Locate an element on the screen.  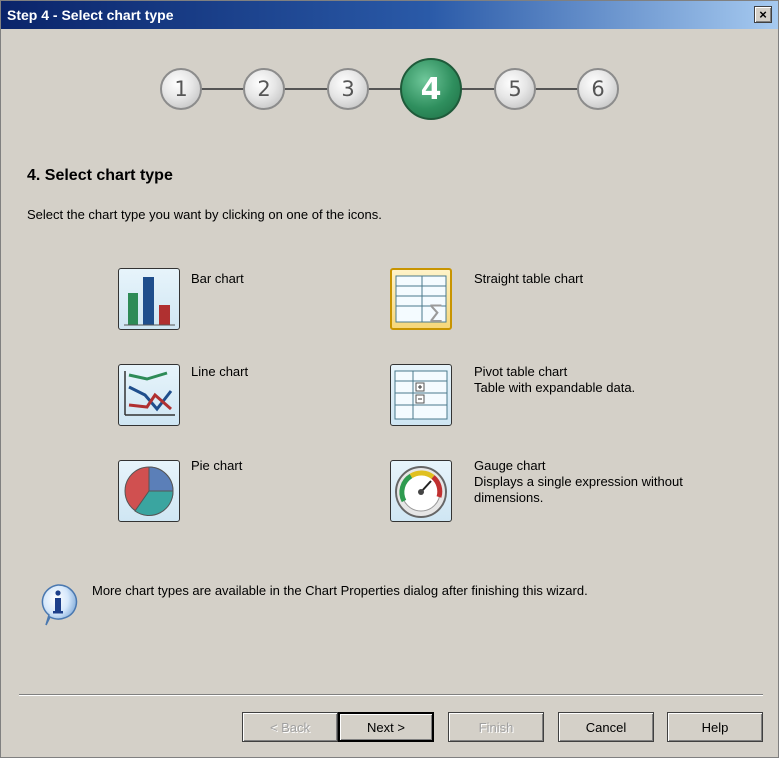
svg-text: Σ is located at coordinates (435, 314).